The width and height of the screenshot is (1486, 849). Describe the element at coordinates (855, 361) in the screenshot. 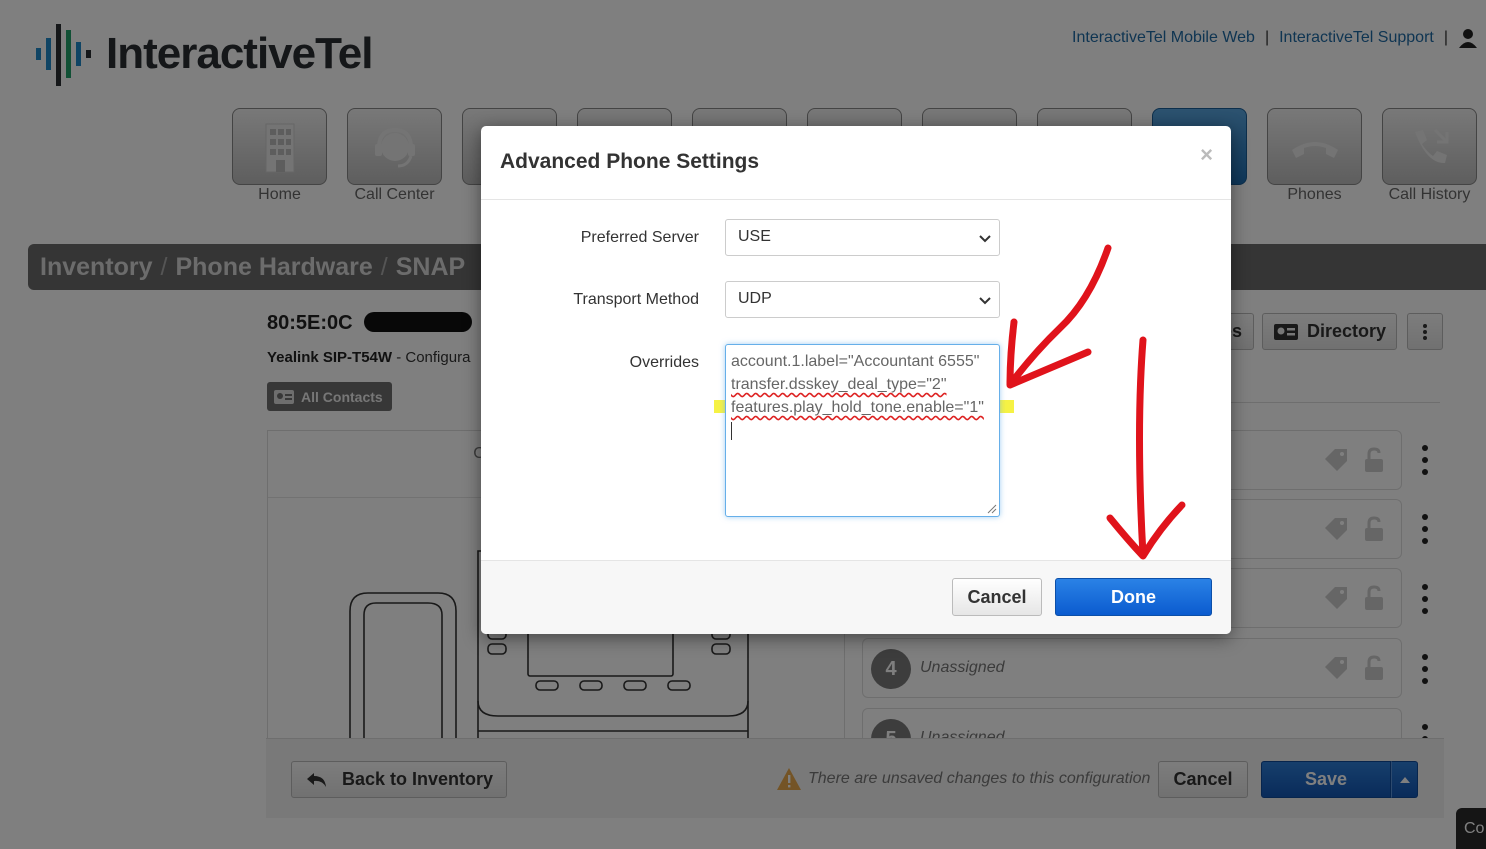

I see `override-line-1: account.1.label="Accountant 6555"` at that location.